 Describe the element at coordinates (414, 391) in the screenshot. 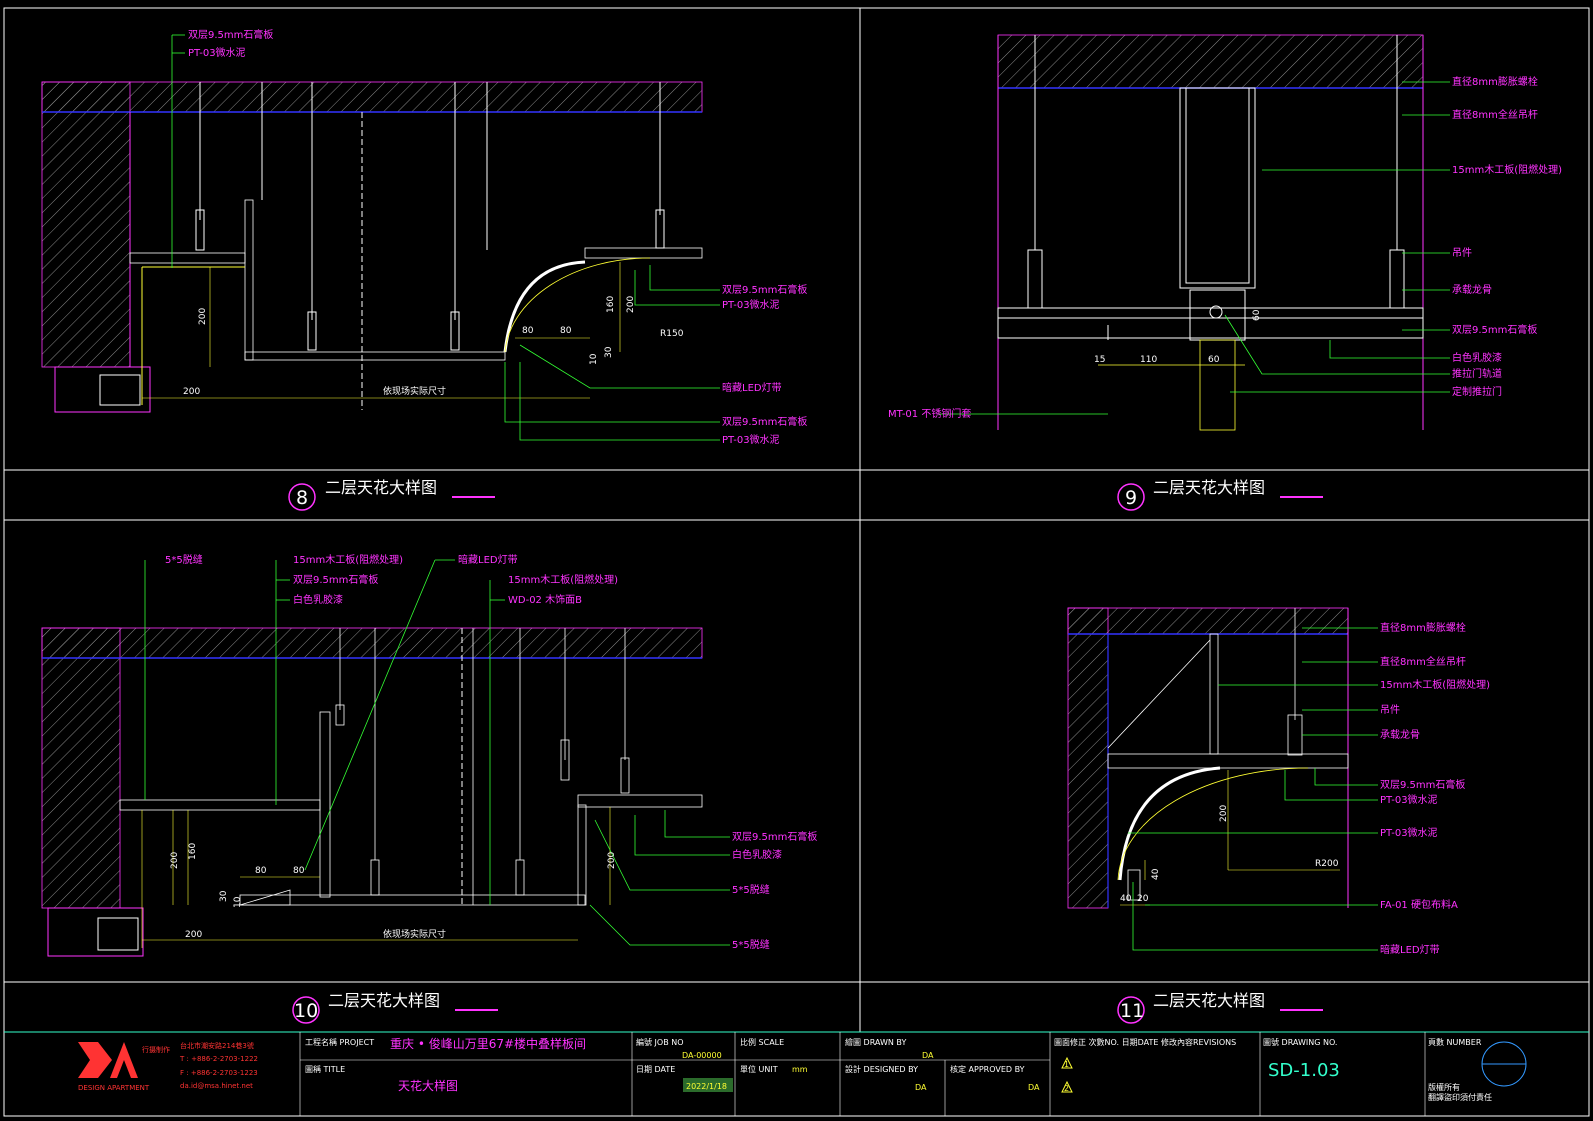

I see `d8-dim: 依现场实际尺寸` at that location.